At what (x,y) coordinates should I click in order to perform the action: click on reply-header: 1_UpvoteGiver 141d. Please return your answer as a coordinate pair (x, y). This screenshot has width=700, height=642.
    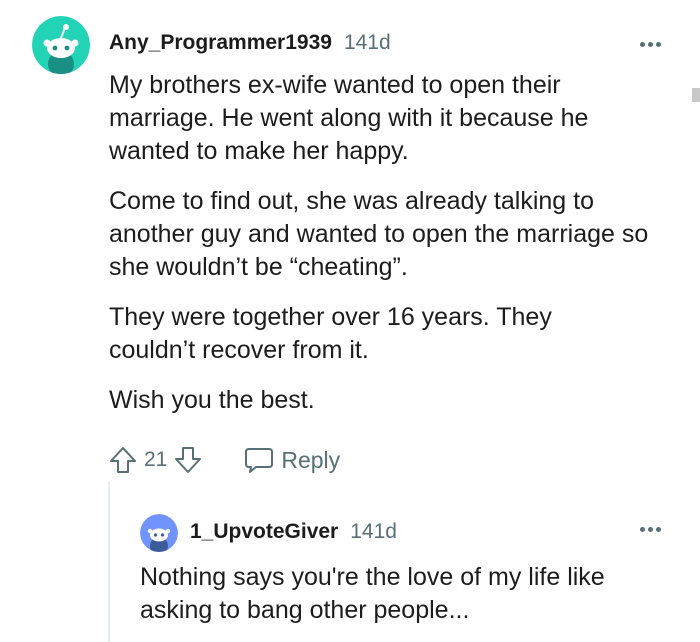
    Looking at the image, I should click on (293, 532).